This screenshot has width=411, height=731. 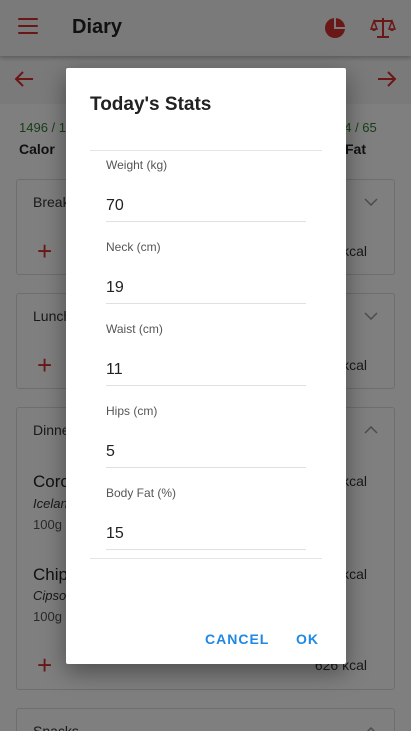 What do you see at coordinates (141, 493) in the screenshot?
I see `body-fat-label: Body Fat (%)` at bounding box center [141, 493].